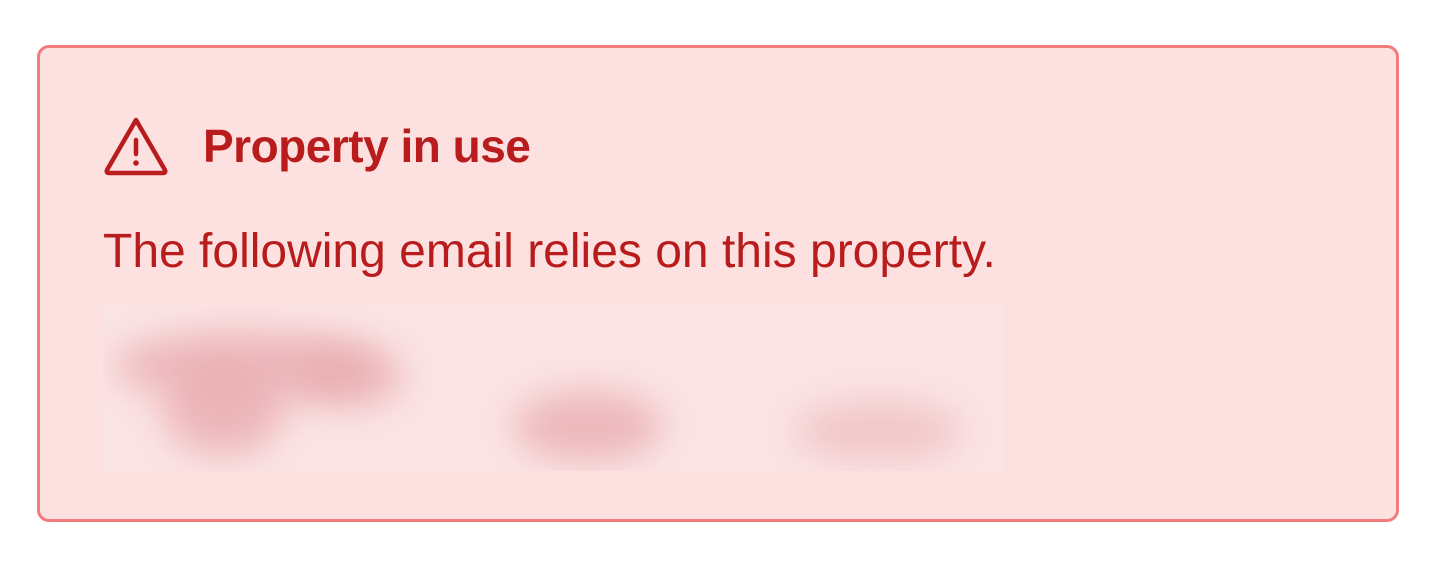  What do you see at coordinates (367, 146) in the screenshot?
I see `alert-title: Property in use` at bounding box center [367, 146].